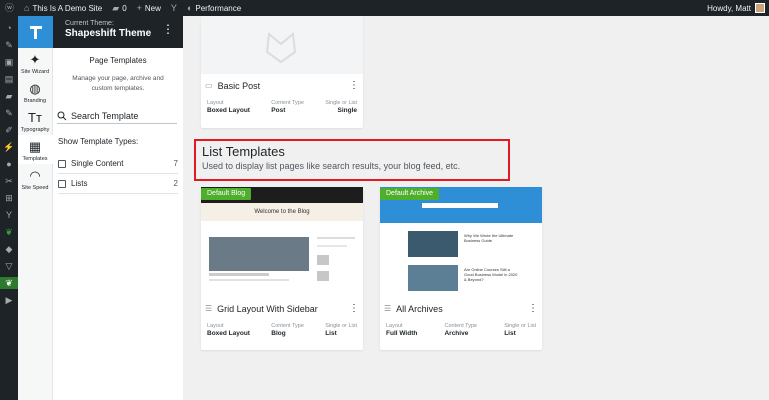  I want to click on wand-icon: ✦, so click(35, 59).